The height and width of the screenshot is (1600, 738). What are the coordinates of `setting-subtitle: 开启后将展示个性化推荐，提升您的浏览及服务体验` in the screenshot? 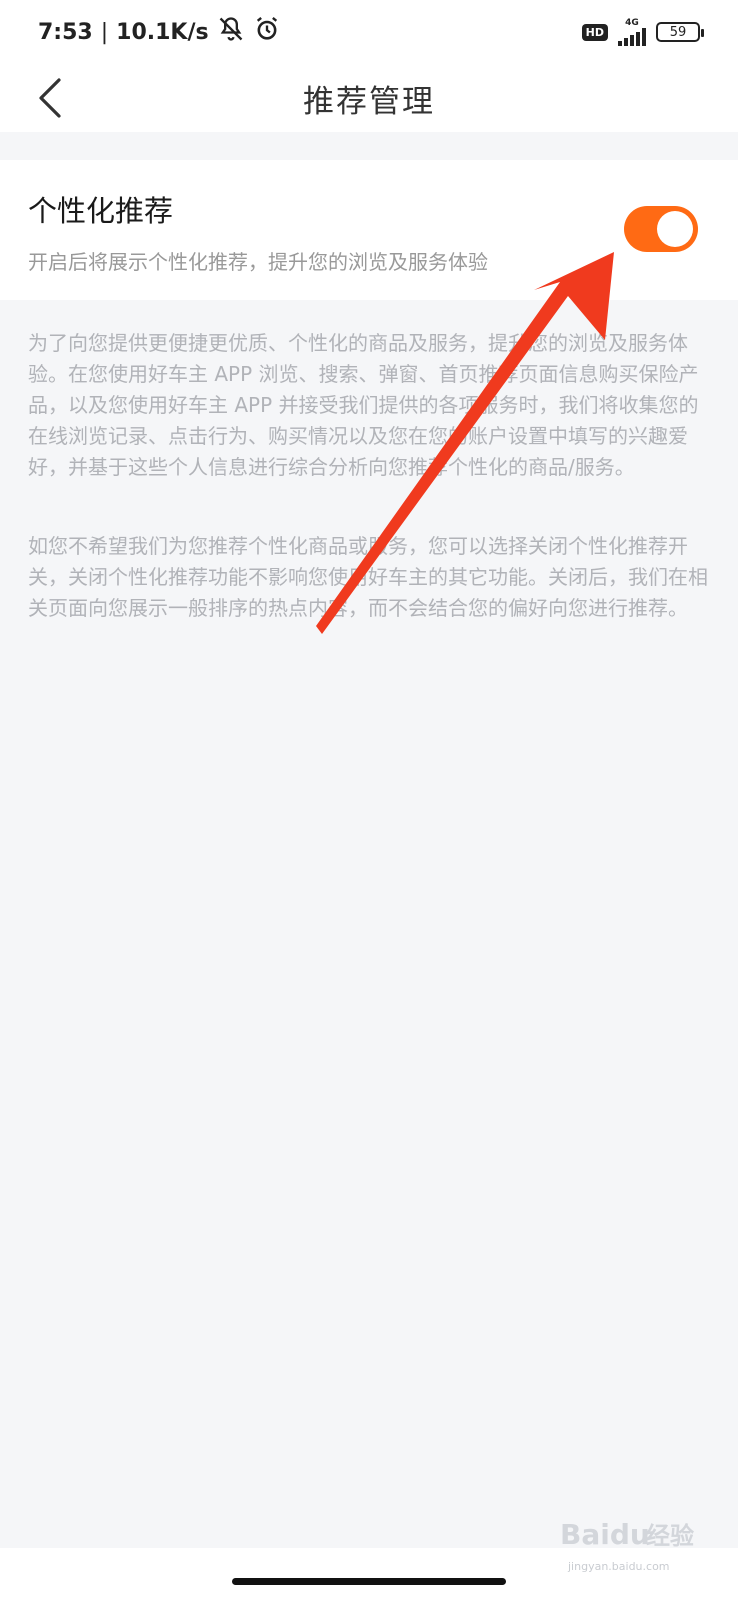 It's located at (258, 262).